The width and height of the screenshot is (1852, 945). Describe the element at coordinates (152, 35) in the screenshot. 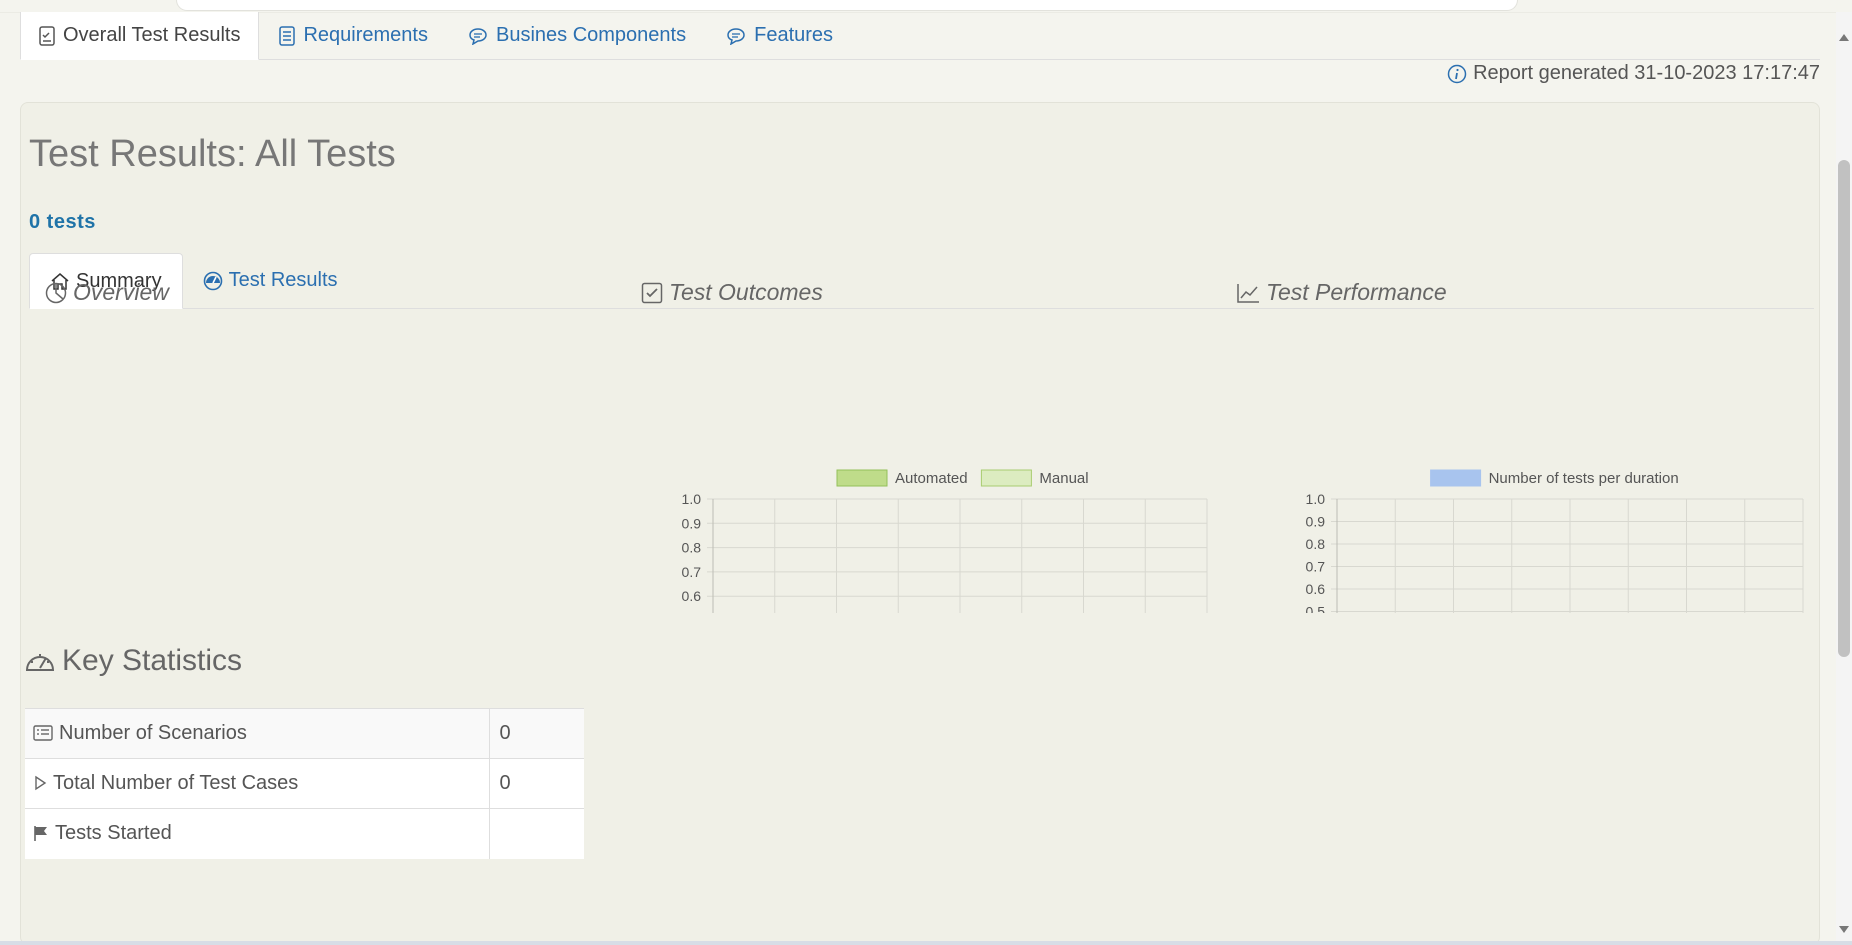

I see `tab-label: Overall Test Results` at that location.